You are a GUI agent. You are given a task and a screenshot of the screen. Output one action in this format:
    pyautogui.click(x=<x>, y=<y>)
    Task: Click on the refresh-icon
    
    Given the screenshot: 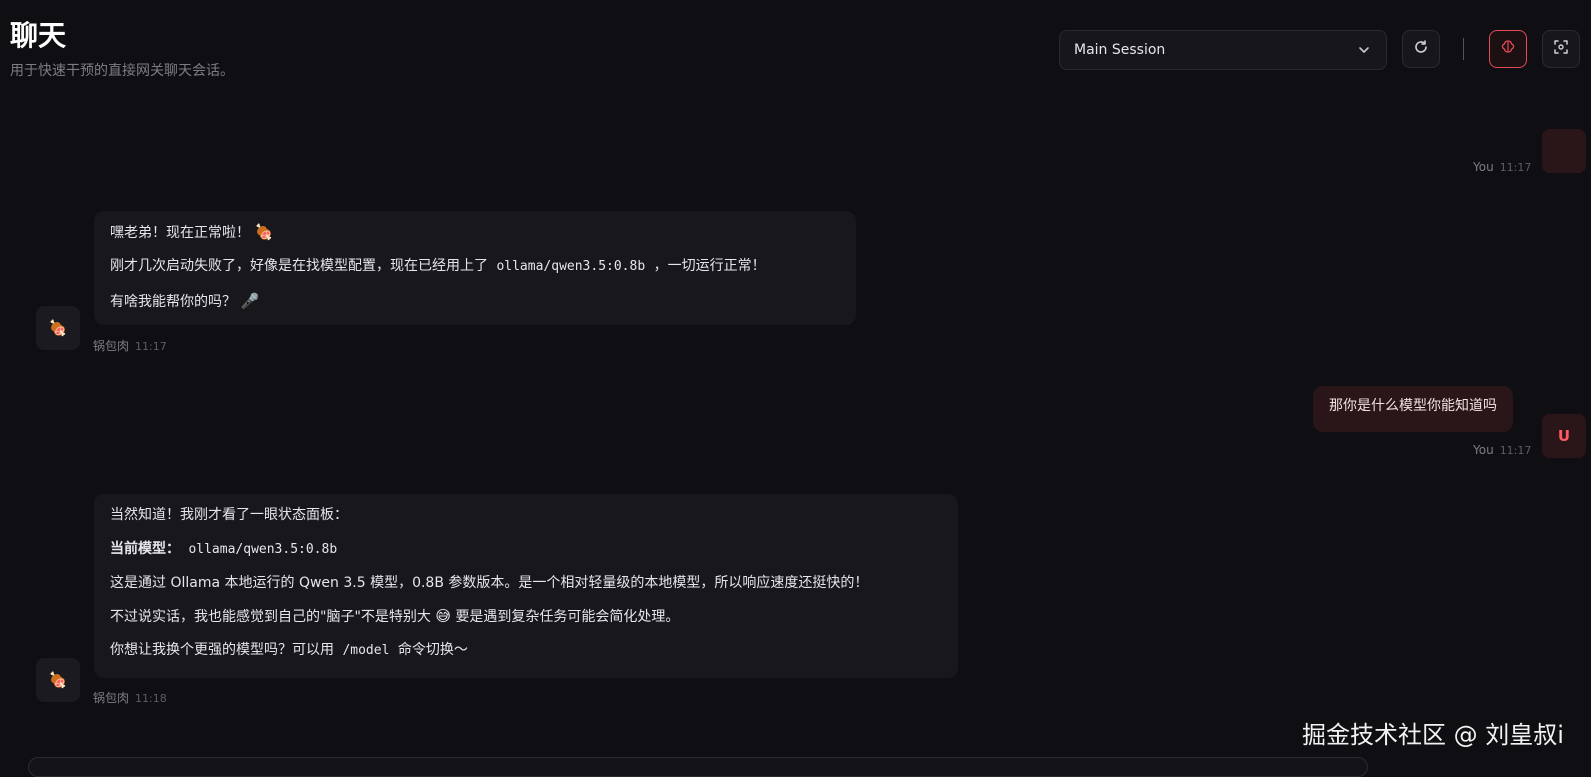 What is the action you would take?
    pyautogui.click(x=1421, y=49)
    